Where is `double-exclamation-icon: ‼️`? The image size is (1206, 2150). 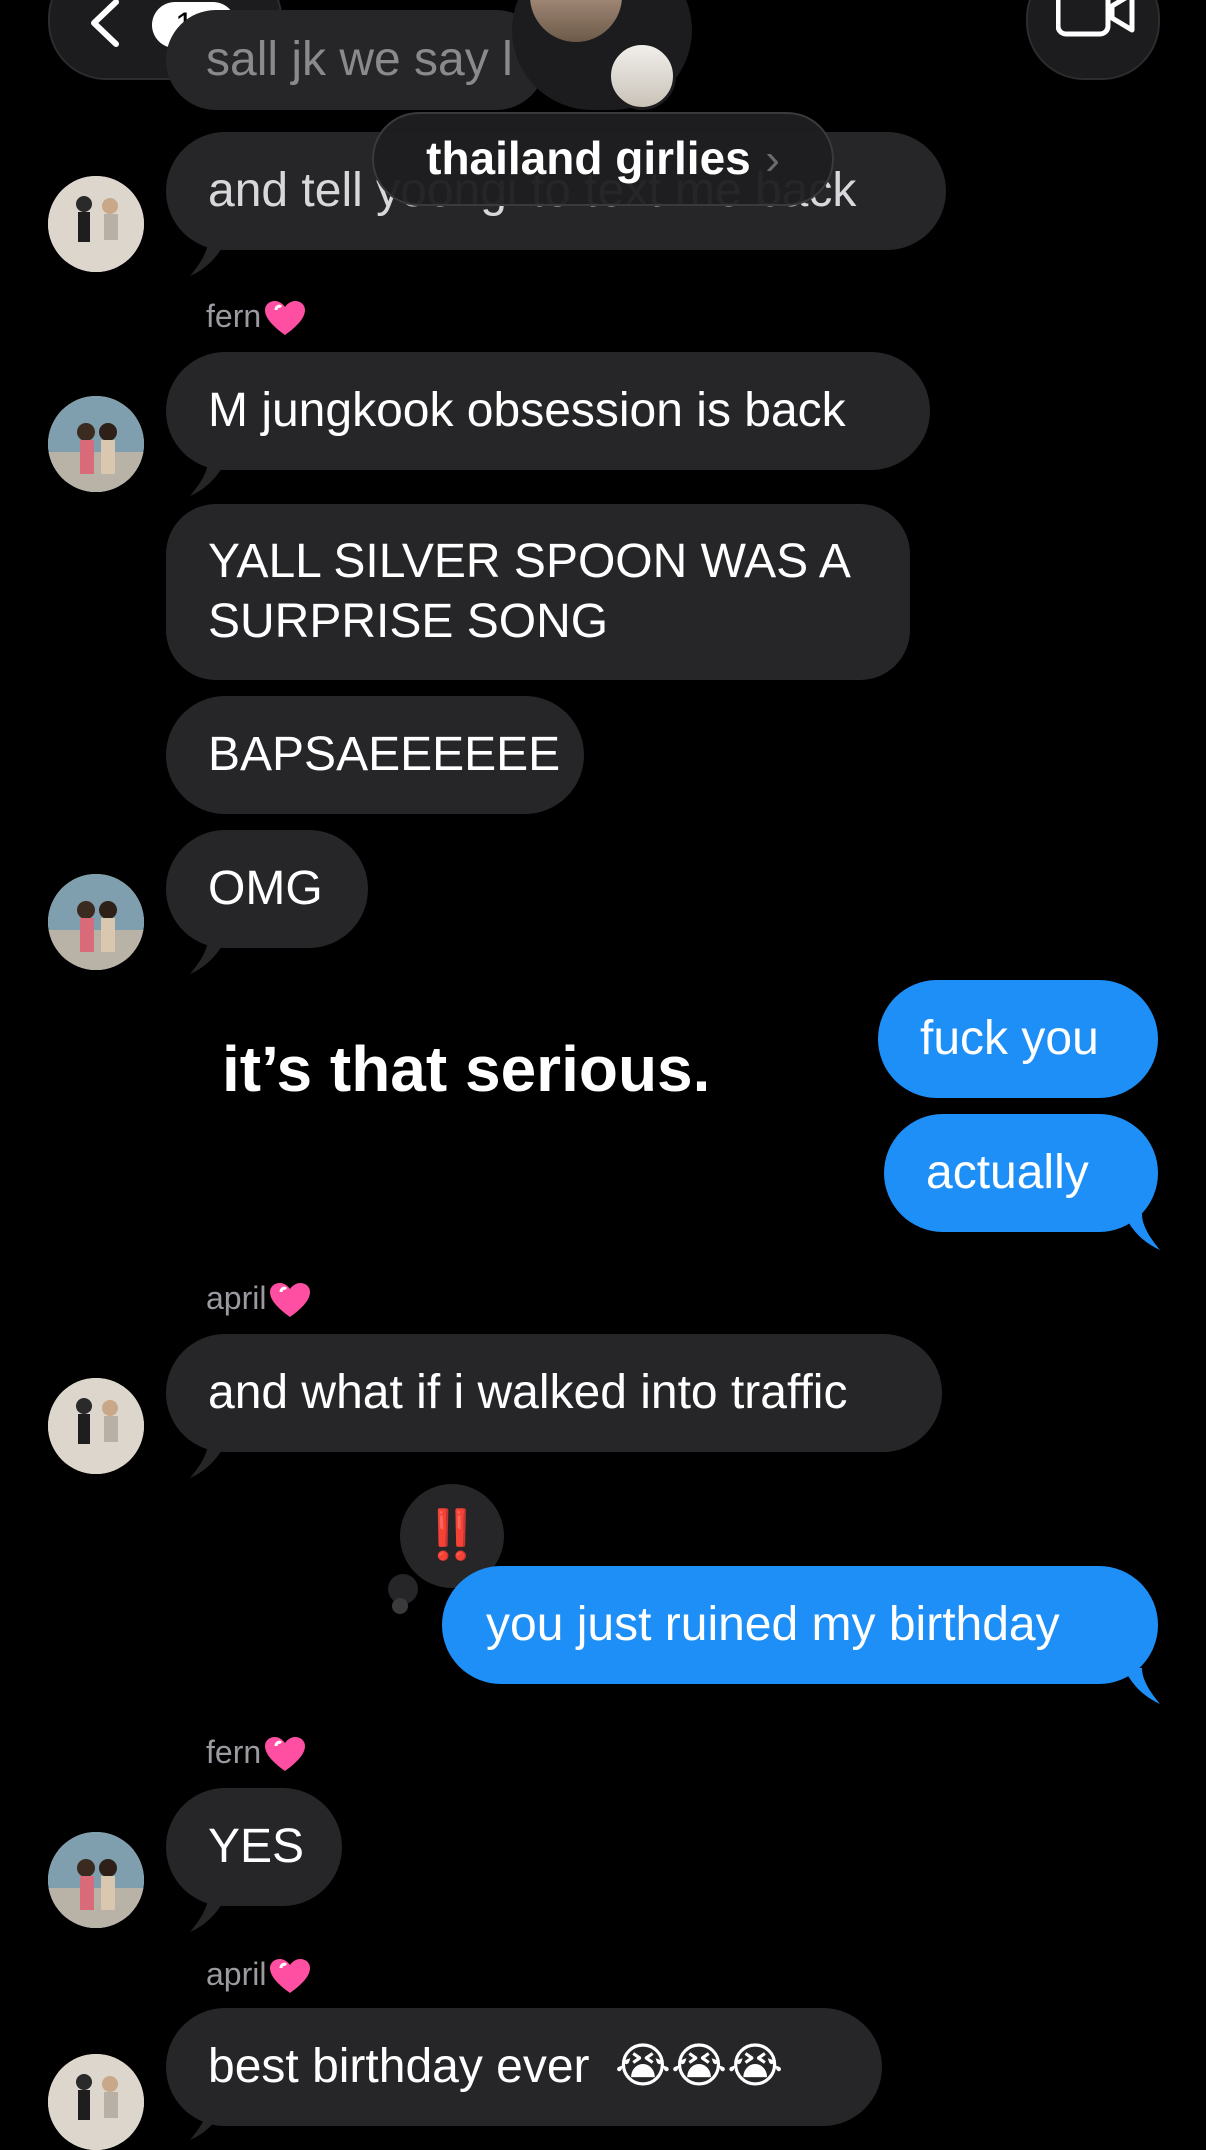
double-exclamation-icon: ‼️ is located at coordinates (452, 1535).